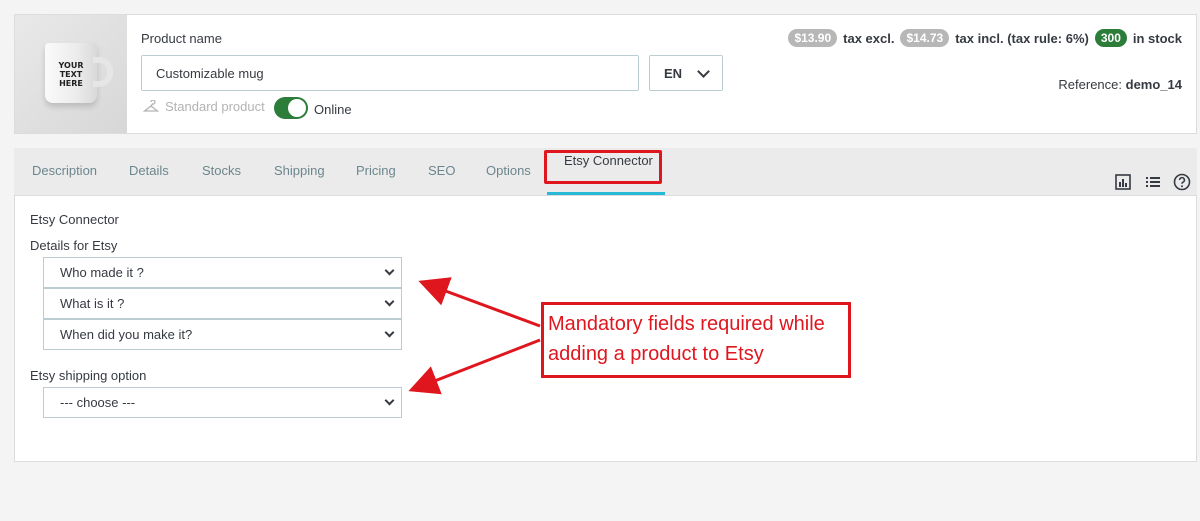 This screenshot has height=521, width=1200. What do you see at coordinates (603, 167) in the screenshot?
I see `tab-highlight-box` at bounding box center [603, 167].